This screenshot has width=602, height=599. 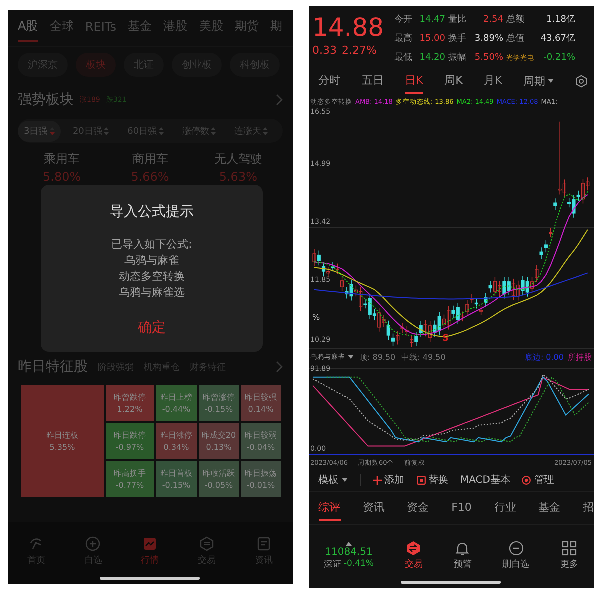 What do you see at coordinates (349, 544) in the screenshot?
I see `up-arrow-icon` at bounding box center [349, 544].